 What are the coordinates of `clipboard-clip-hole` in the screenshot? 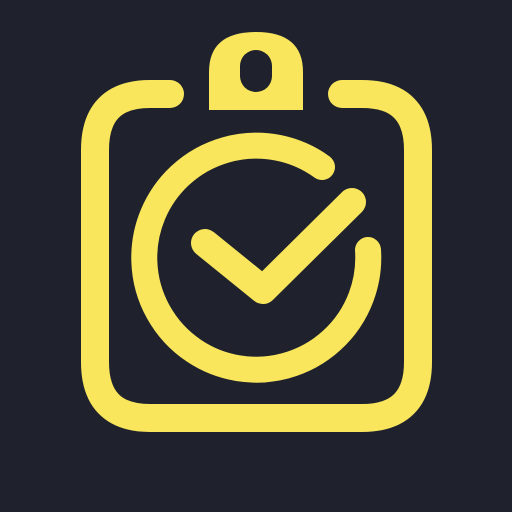 It's located at (256, 71).